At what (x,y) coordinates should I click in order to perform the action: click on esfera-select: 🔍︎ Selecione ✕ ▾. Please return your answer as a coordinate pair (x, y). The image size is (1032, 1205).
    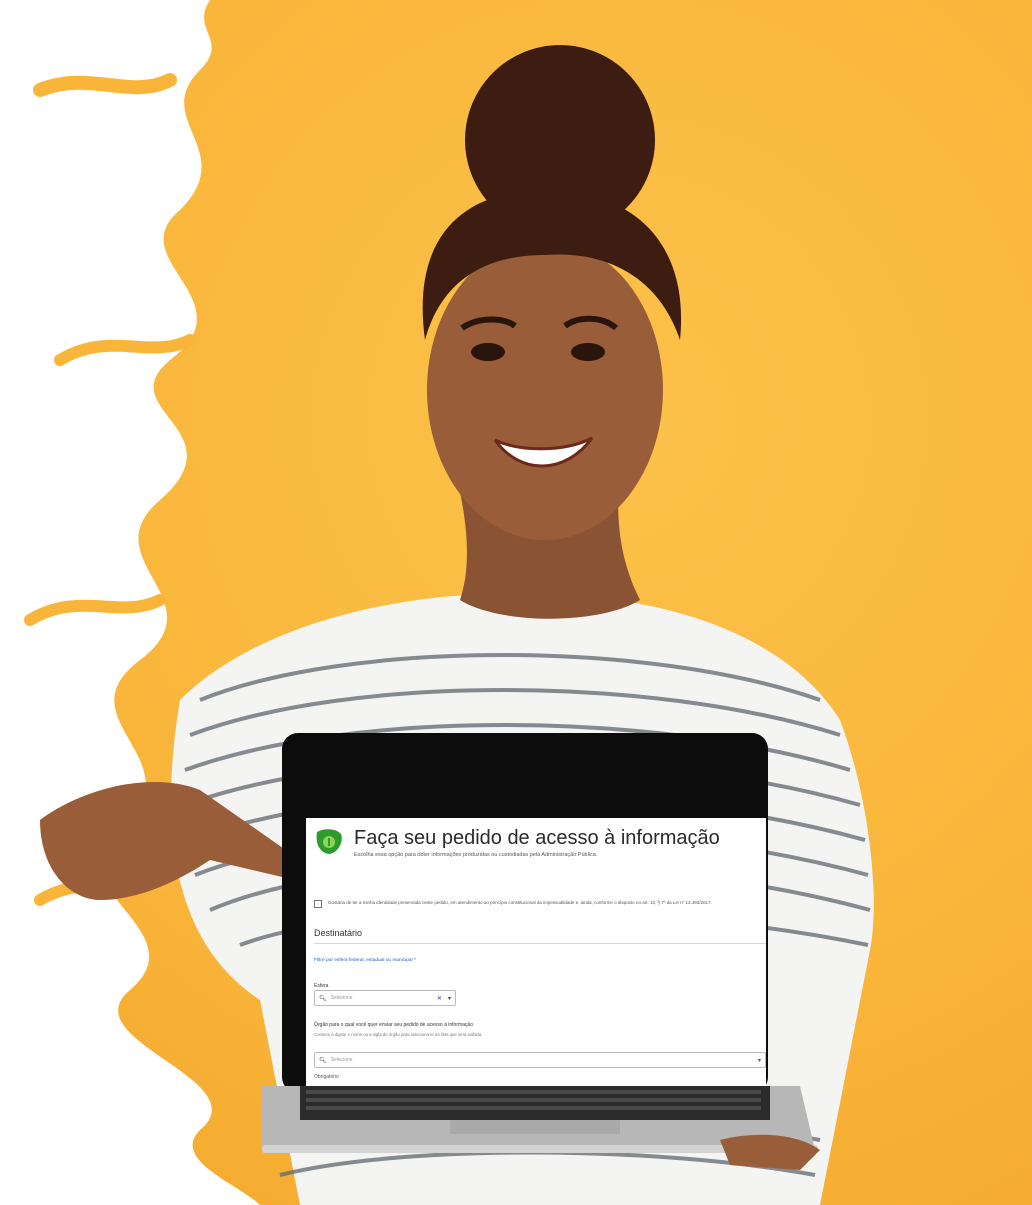
    Looking at the image, I should click on (385, 998).